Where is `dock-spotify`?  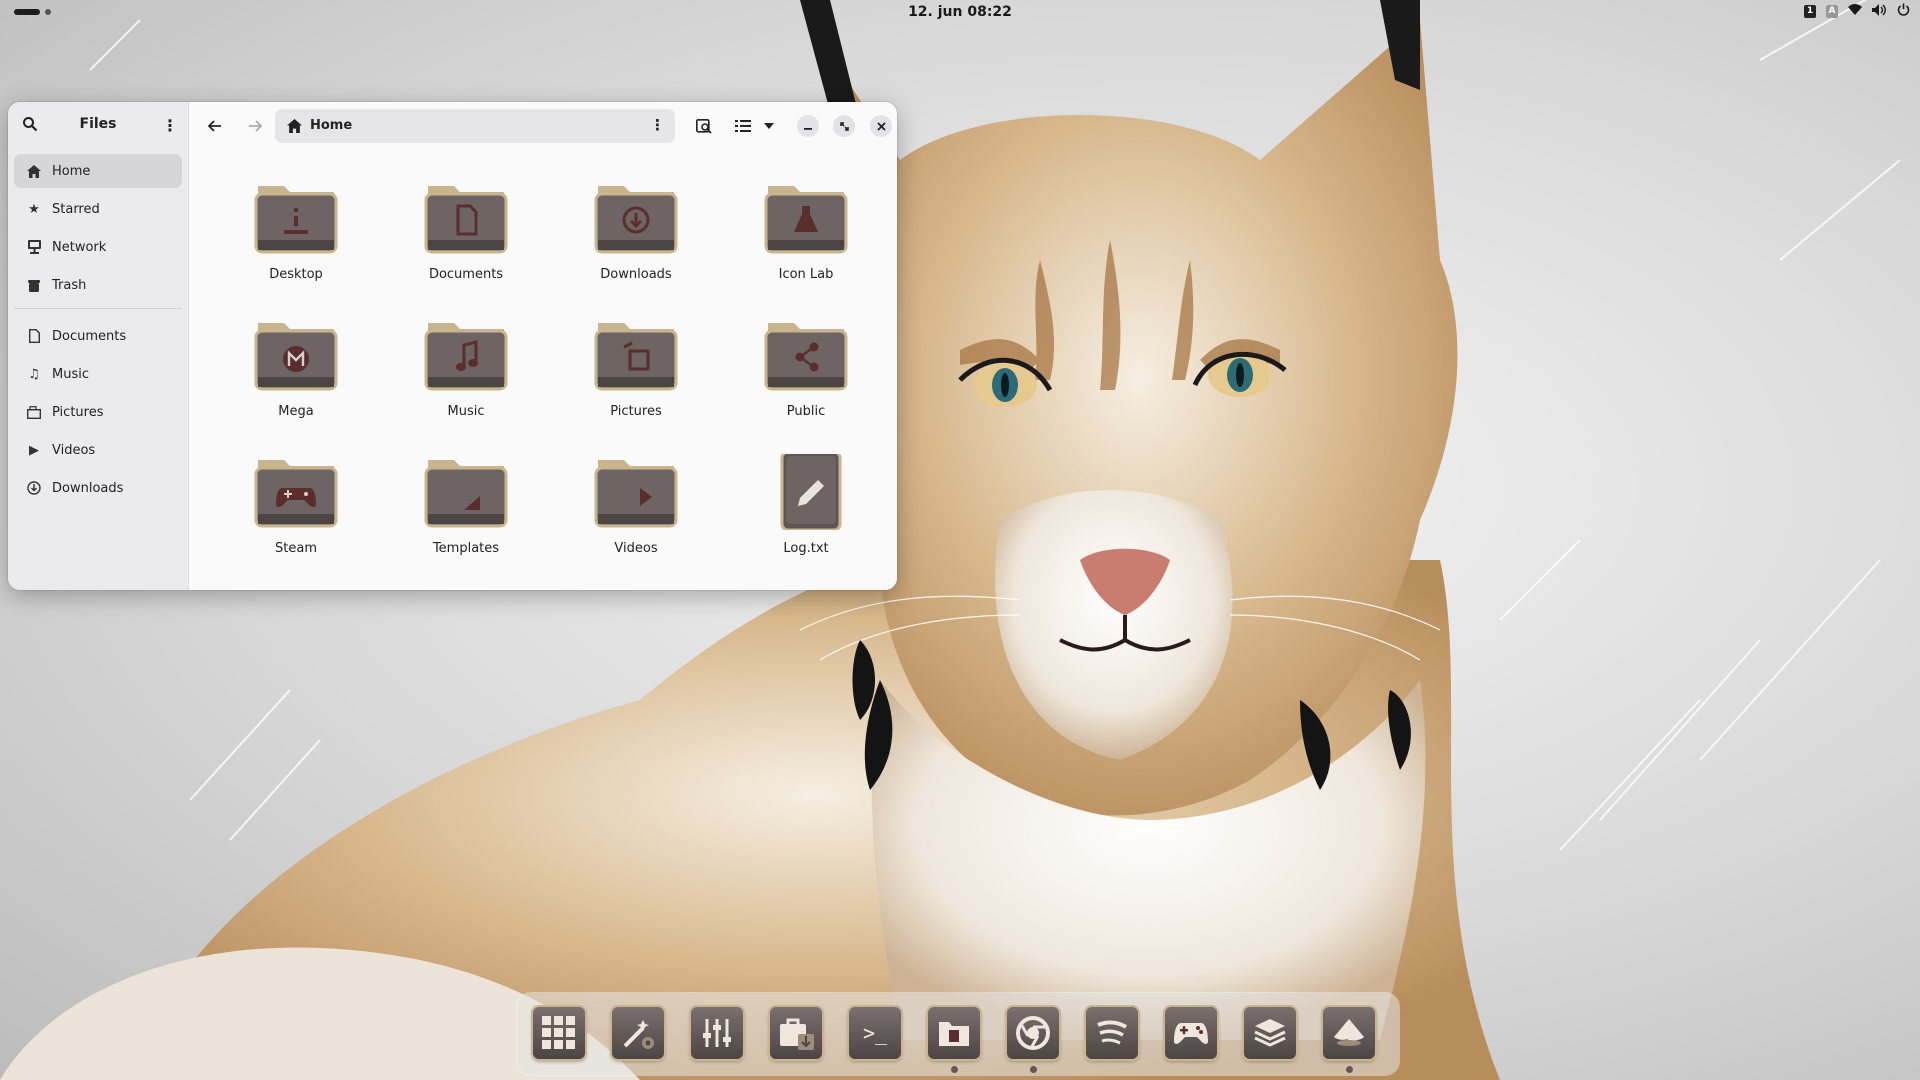 dock-spotify is located at coordinates (1112, 1033).